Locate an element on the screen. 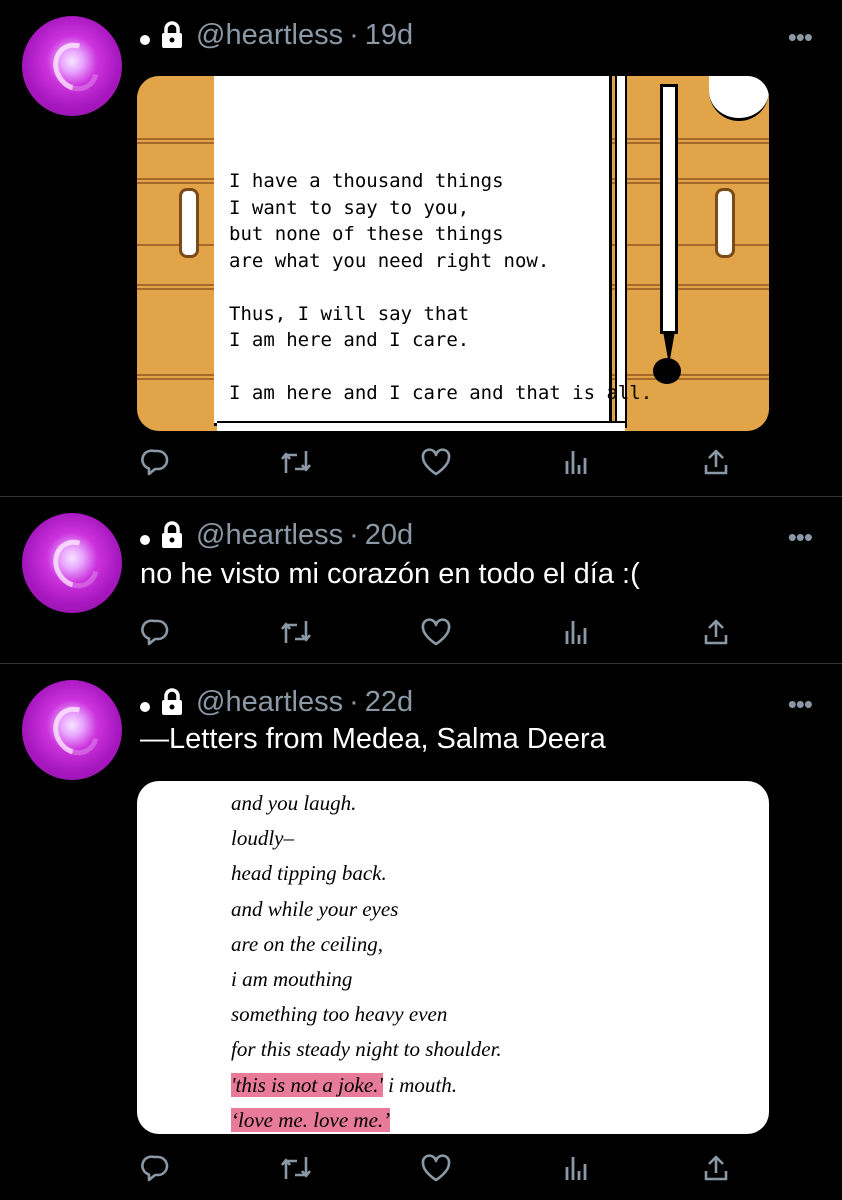 The height and width of the screenshot is (1200, 842). line-text: for this steady night to shoulder. is located at coordinates (366, 1049).